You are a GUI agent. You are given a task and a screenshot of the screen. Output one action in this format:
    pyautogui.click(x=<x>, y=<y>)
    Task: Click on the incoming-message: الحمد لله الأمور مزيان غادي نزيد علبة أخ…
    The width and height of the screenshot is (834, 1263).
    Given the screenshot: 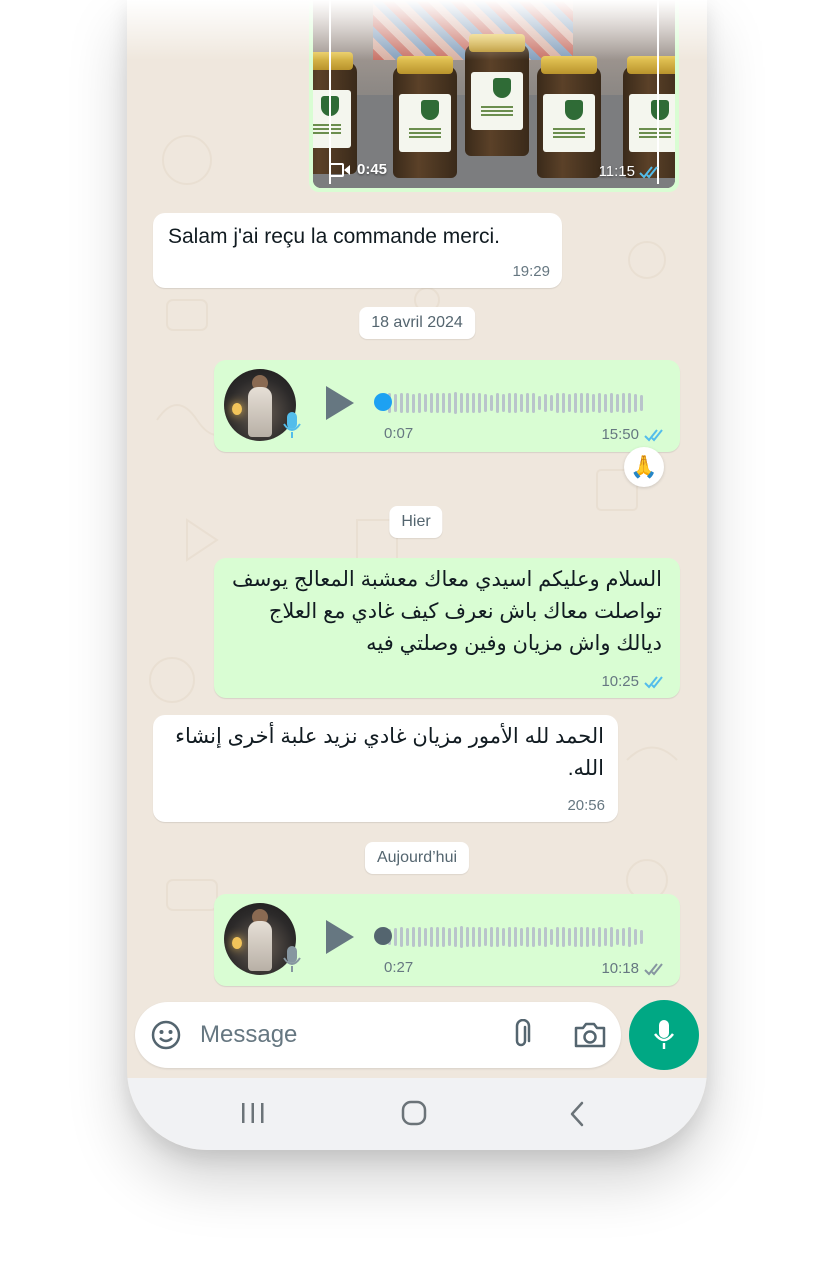 What is the action you would take?
    pyautogui.click(x=385, y=768)
    